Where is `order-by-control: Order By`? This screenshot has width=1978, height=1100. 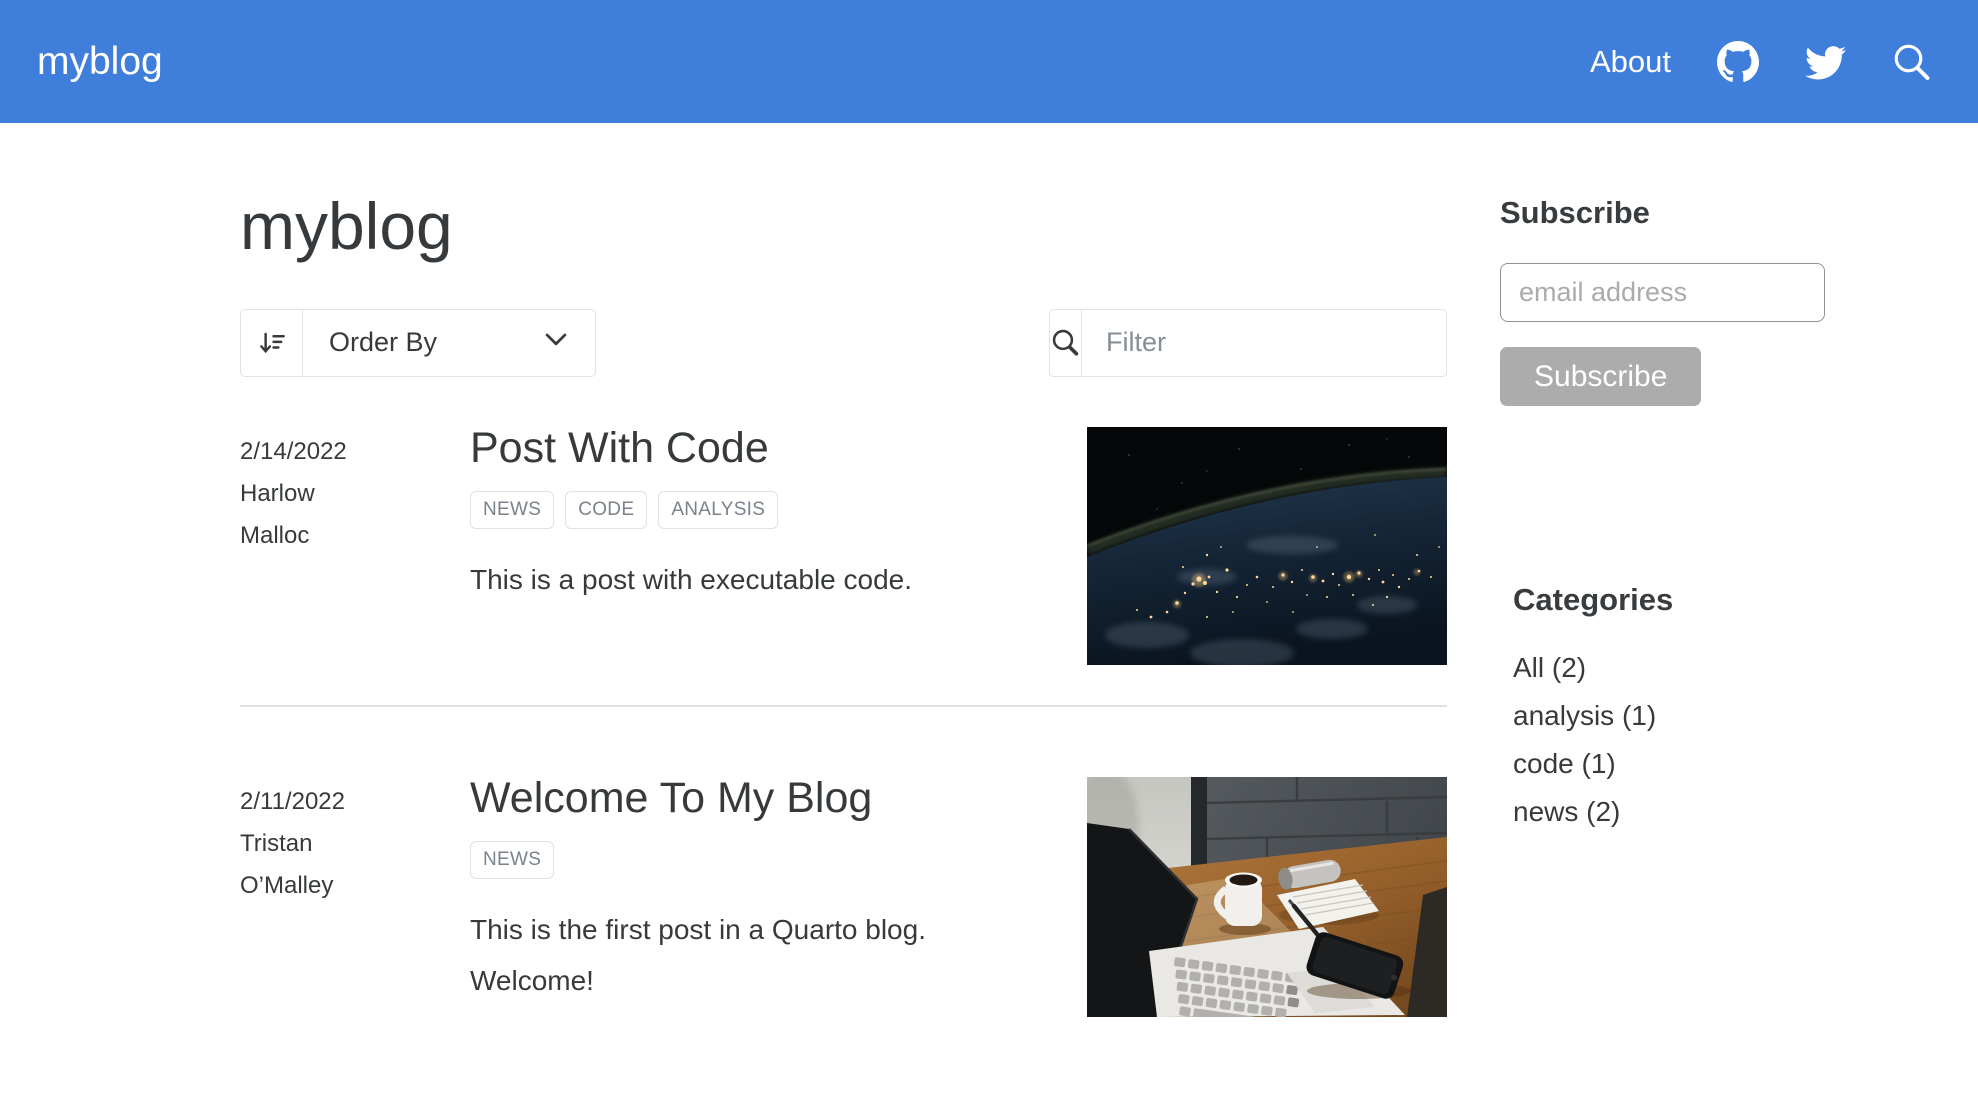 order-by-control: Order By is located at coordinates (418, 342).